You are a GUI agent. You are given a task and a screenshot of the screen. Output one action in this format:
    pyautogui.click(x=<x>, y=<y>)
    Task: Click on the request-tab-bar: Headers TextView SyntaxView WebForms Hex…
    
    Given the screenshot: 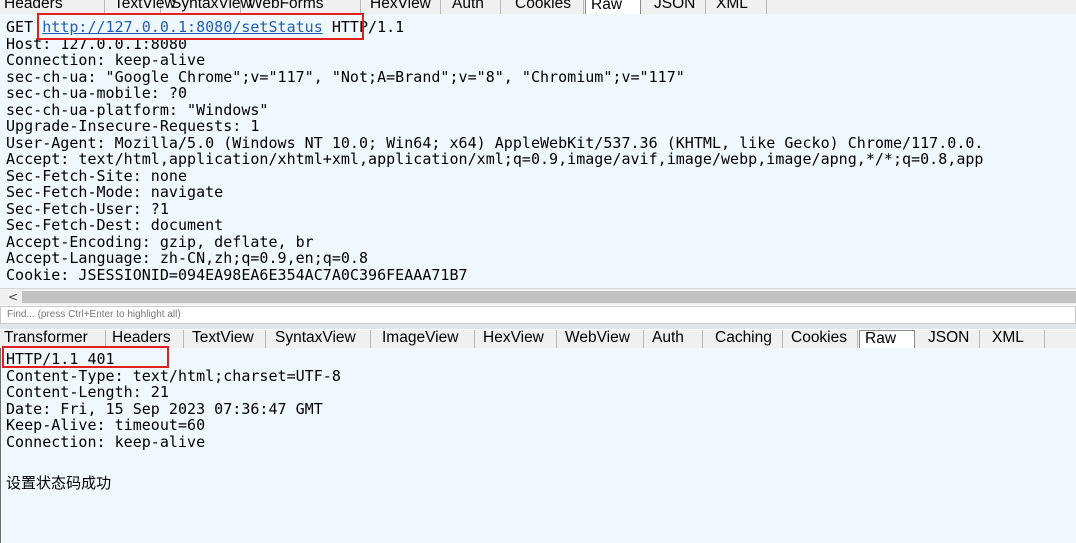 What is the action you would take?
    pyautogui.click(x=538, y=7)
    